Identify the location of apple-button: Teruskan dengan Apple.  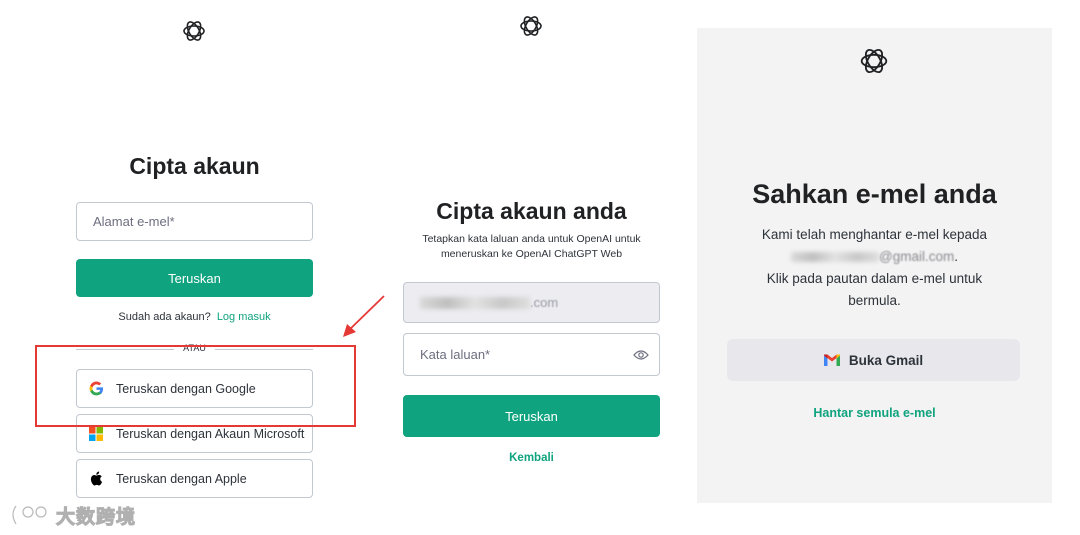
(194, 478).